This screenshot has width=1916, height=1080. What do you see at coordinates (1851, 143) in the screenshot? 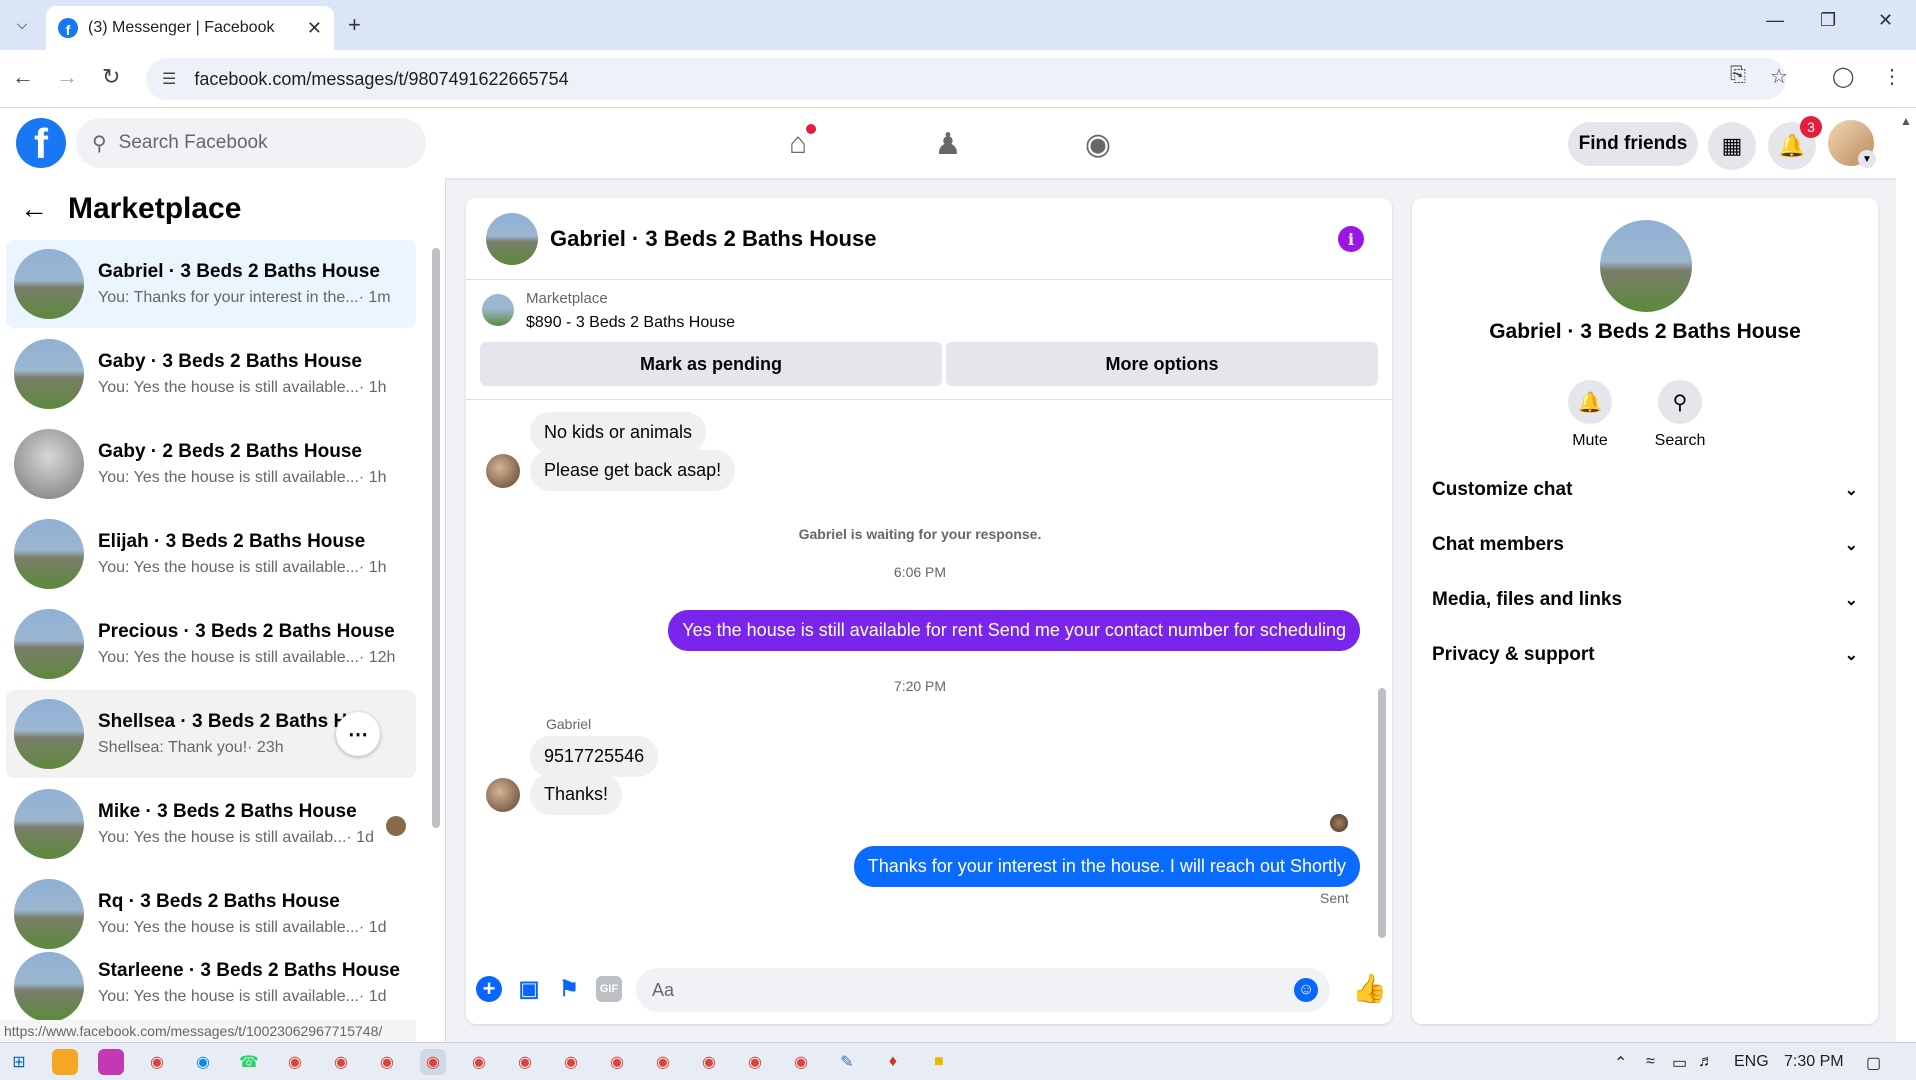
I see `account-avatar: ▼` at bounding box center [1851, 143].